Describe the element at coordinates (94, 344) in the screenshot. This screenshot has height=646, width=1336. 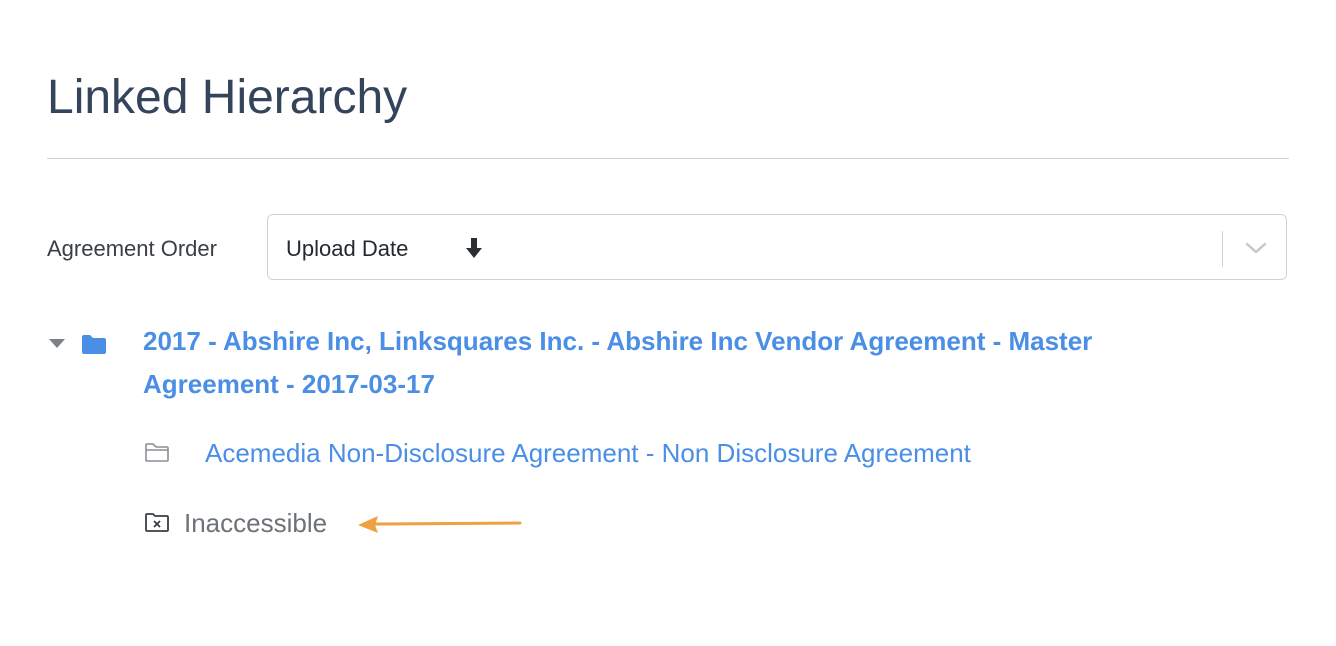
I see `folder-filled-icon` at that location.